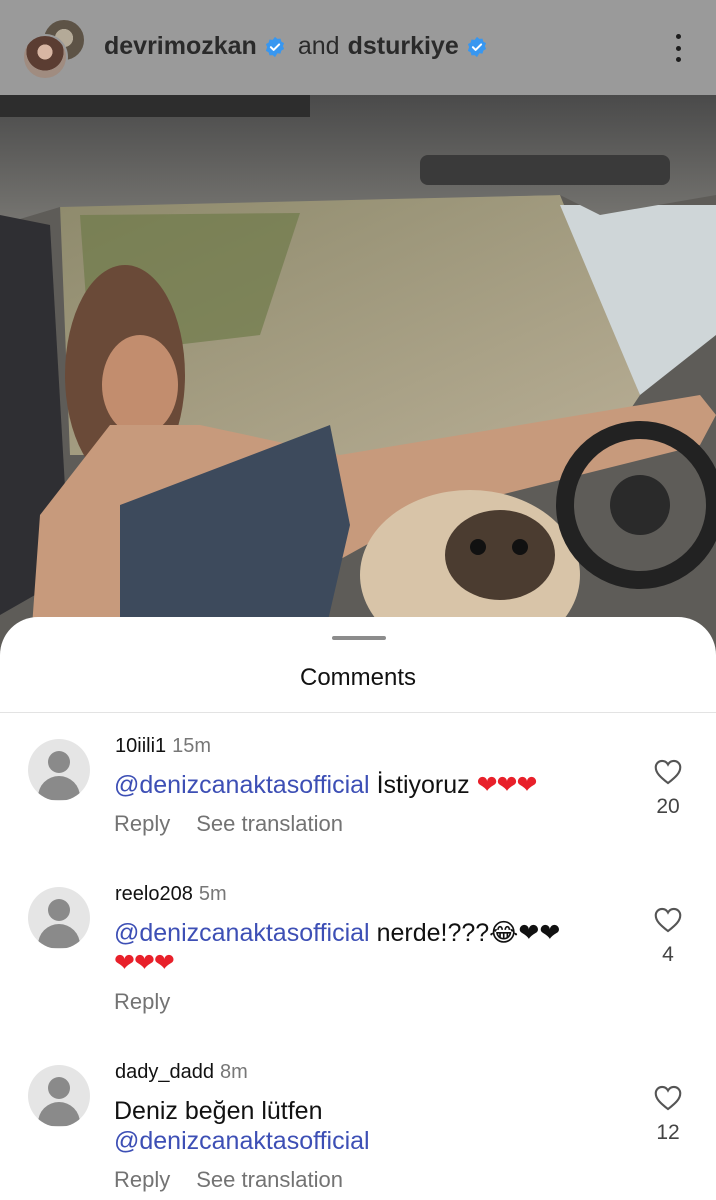  I want to click on like-count: 12, so click(668, 1132).